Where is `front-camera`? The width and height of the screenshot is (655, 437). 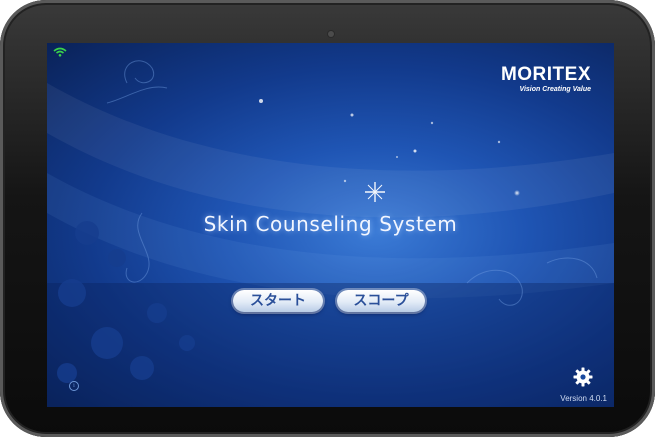 front-camera is located at coordinates (331, 34).